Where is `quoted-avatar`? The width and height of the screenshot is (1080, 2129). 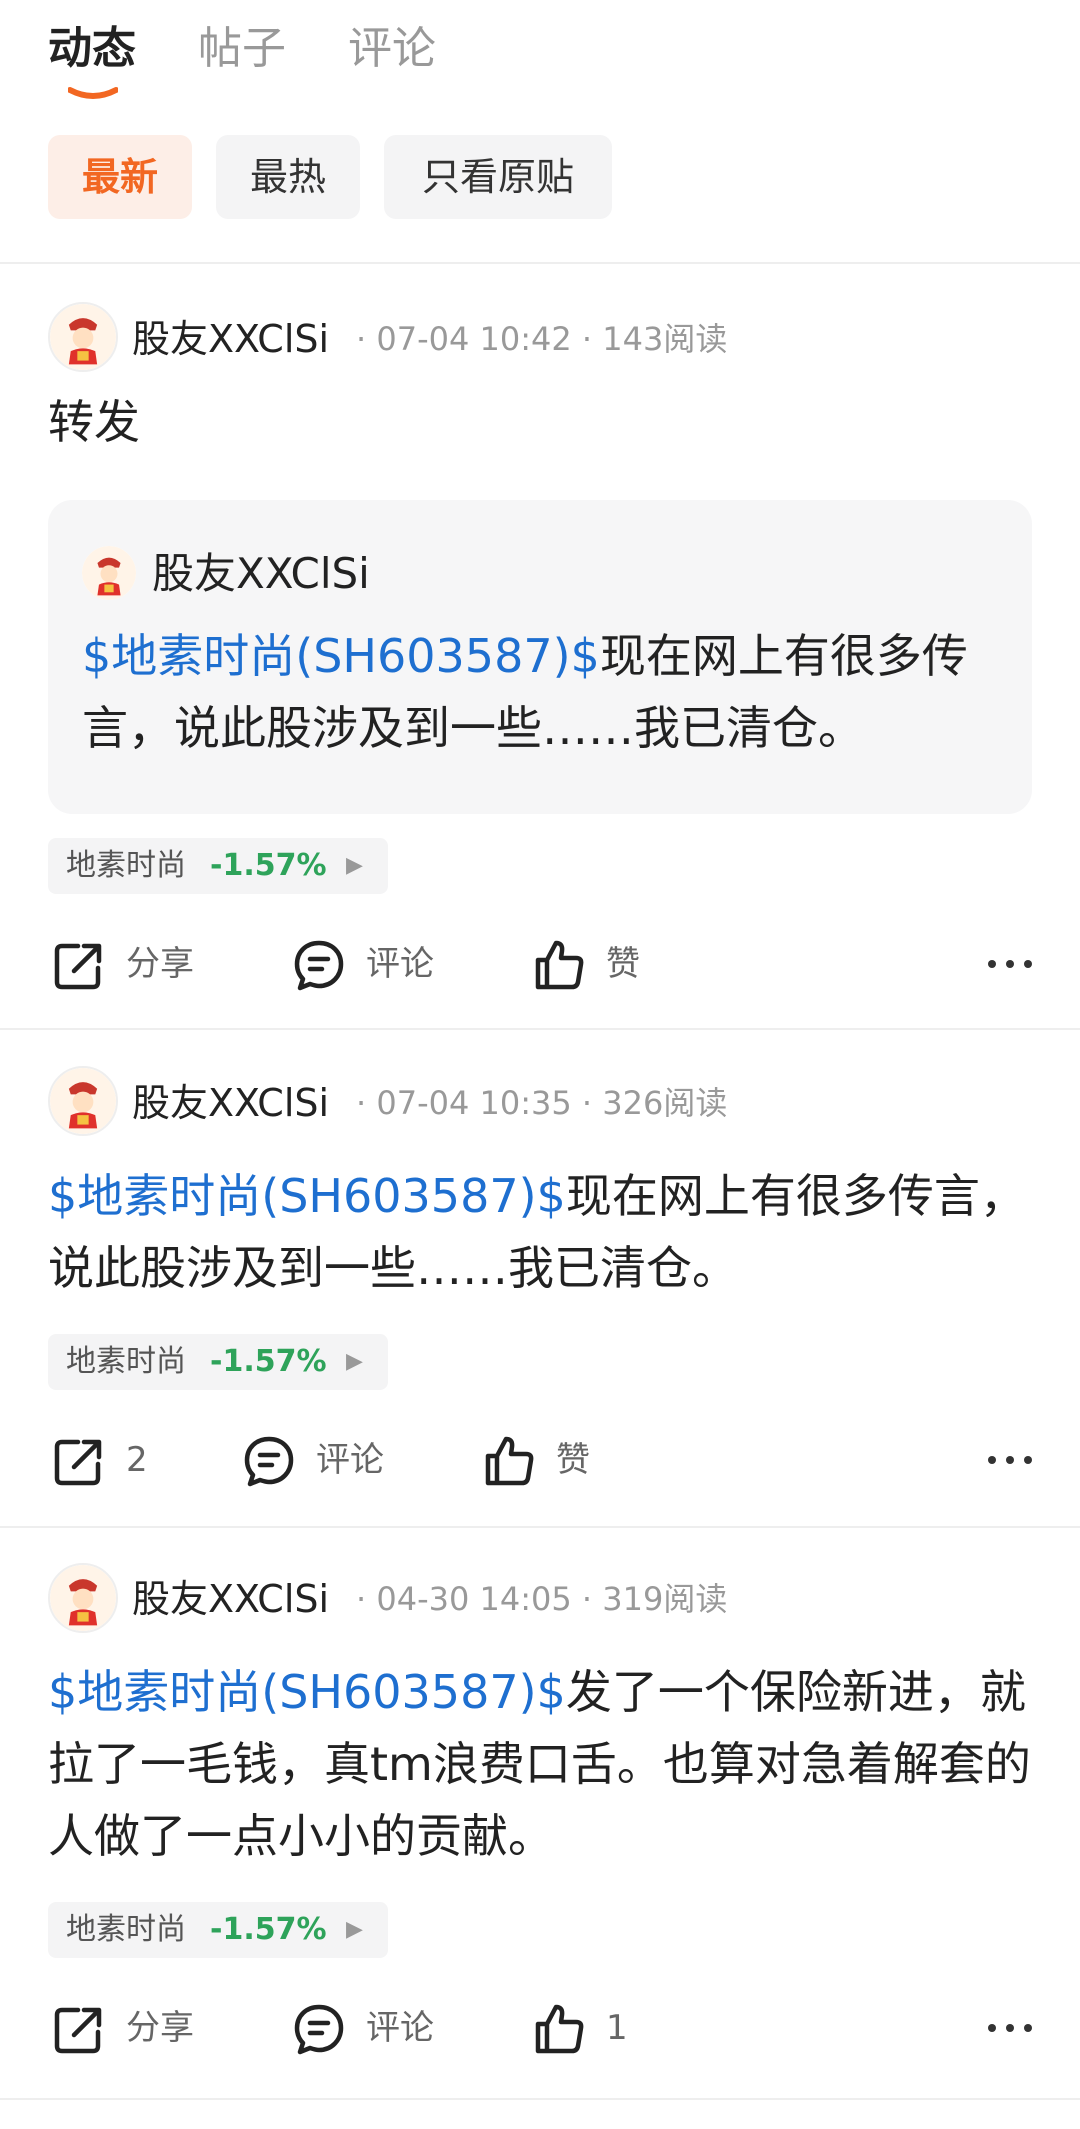 quoted-avatar is located at coordinates (109, 573).